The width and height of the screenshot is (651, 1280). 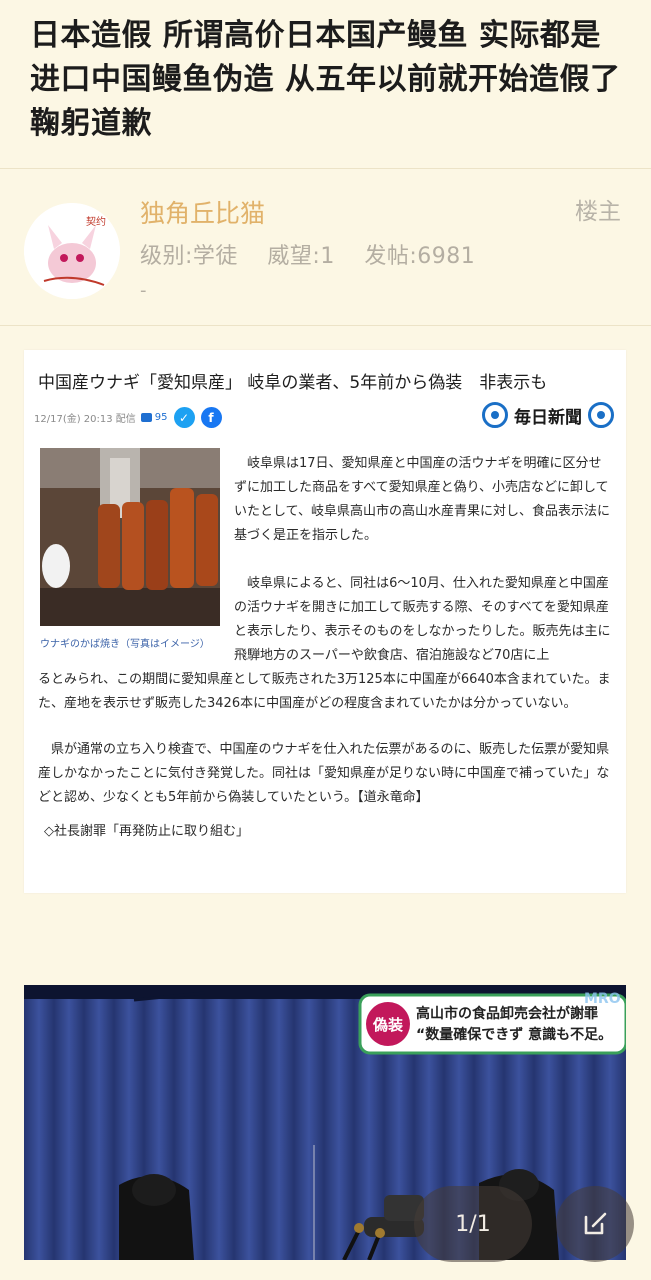 I want to click on edit-button, so click(x=595, y=1224).